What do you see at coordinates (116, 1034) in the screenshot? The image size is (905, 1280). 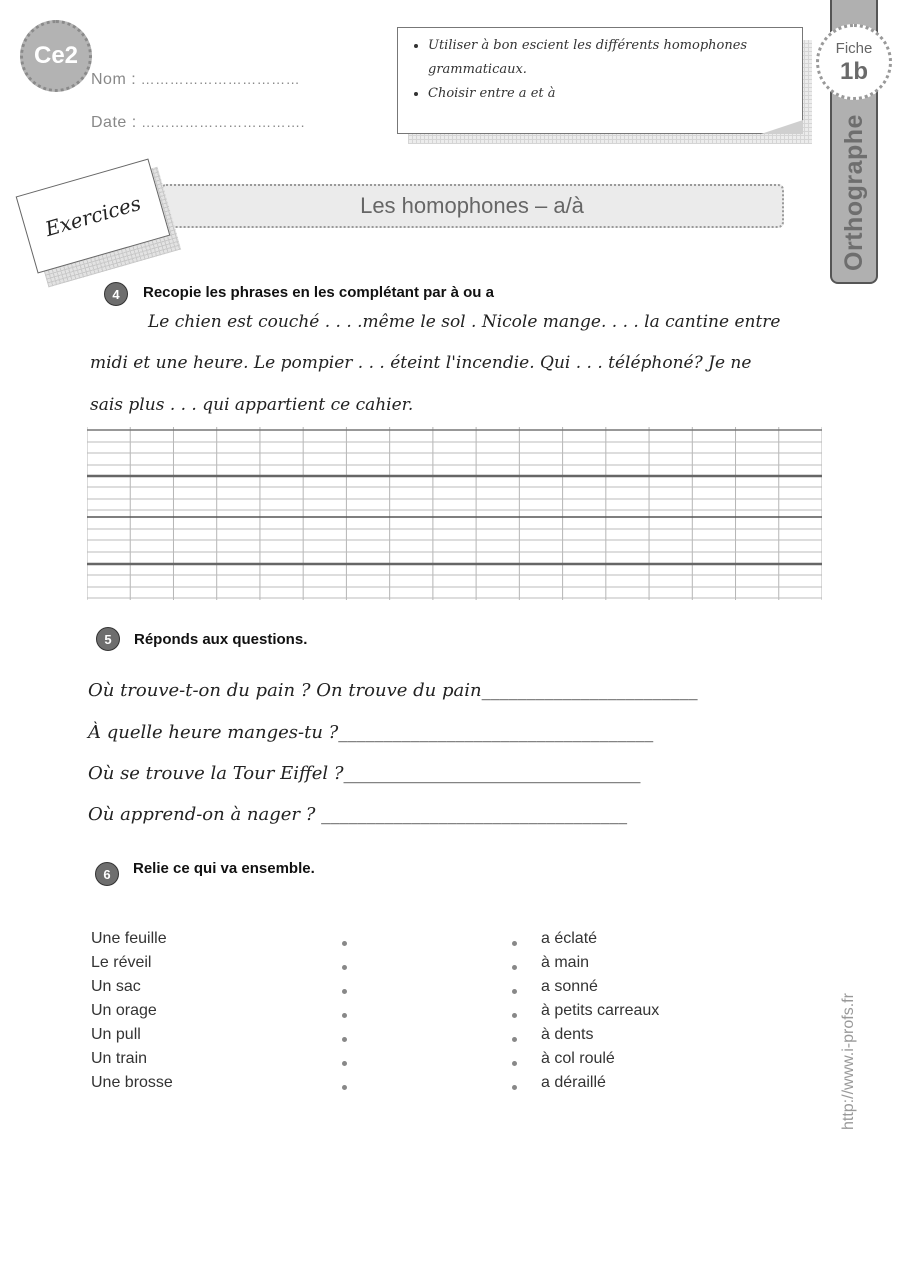 I see `match-left-item: Un pull` at bounding box center [116, 1034].